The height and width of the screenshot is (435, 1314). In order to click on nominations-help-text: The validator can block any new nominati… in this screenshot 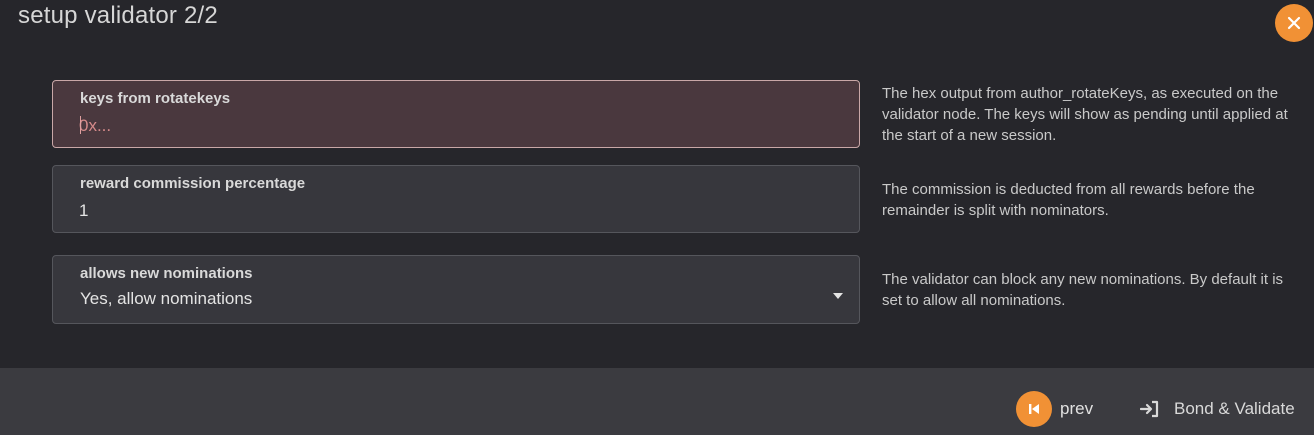, I will do `click(1083, 290)`.